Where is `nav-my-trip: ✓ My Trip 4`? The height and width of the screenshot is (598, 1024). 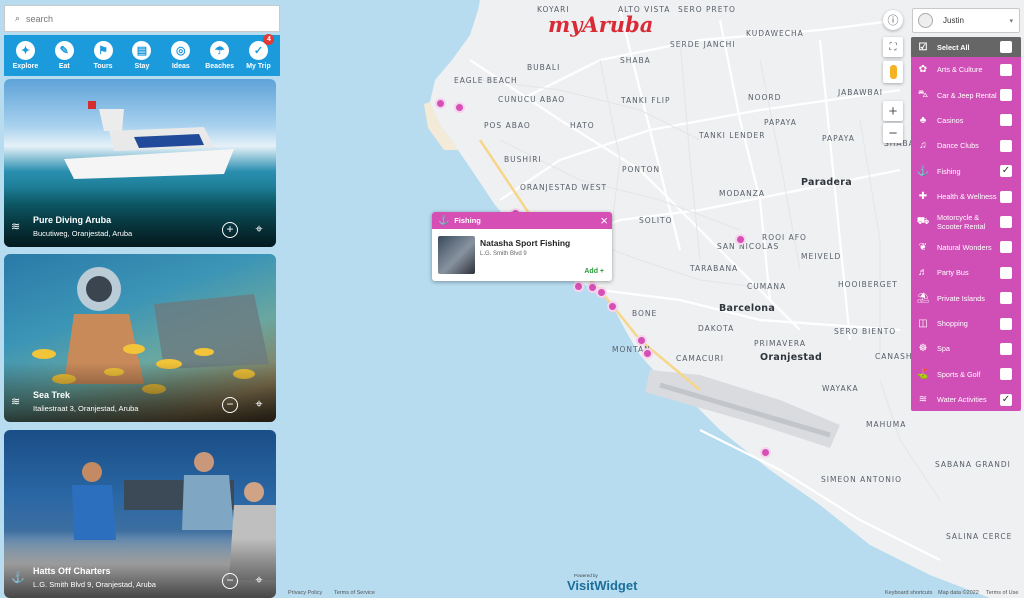 nav-my-trip: ✓ My Trip 4 is located at coordinates (258, 52).